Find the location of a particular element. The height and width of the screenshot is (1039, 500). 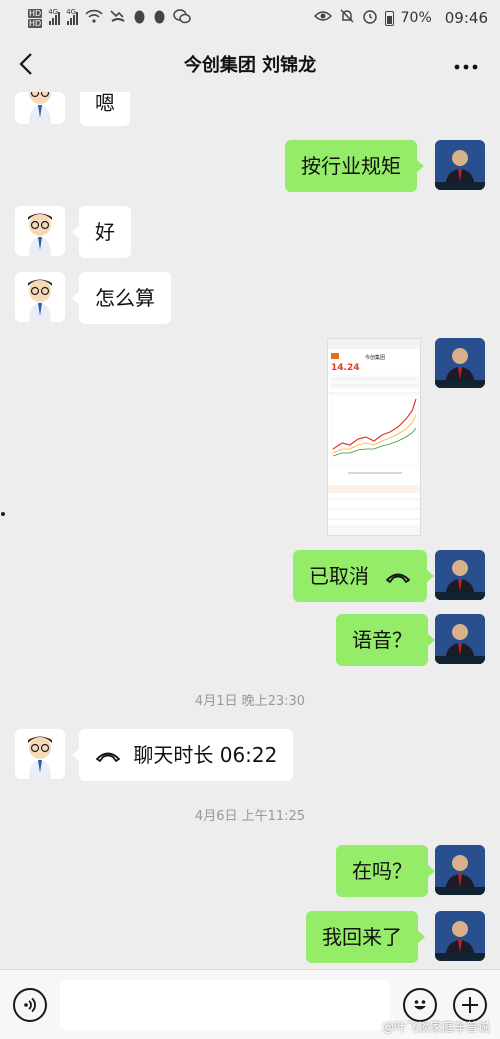

hd-indicator-2: HD is located at coordinates (35, 23).